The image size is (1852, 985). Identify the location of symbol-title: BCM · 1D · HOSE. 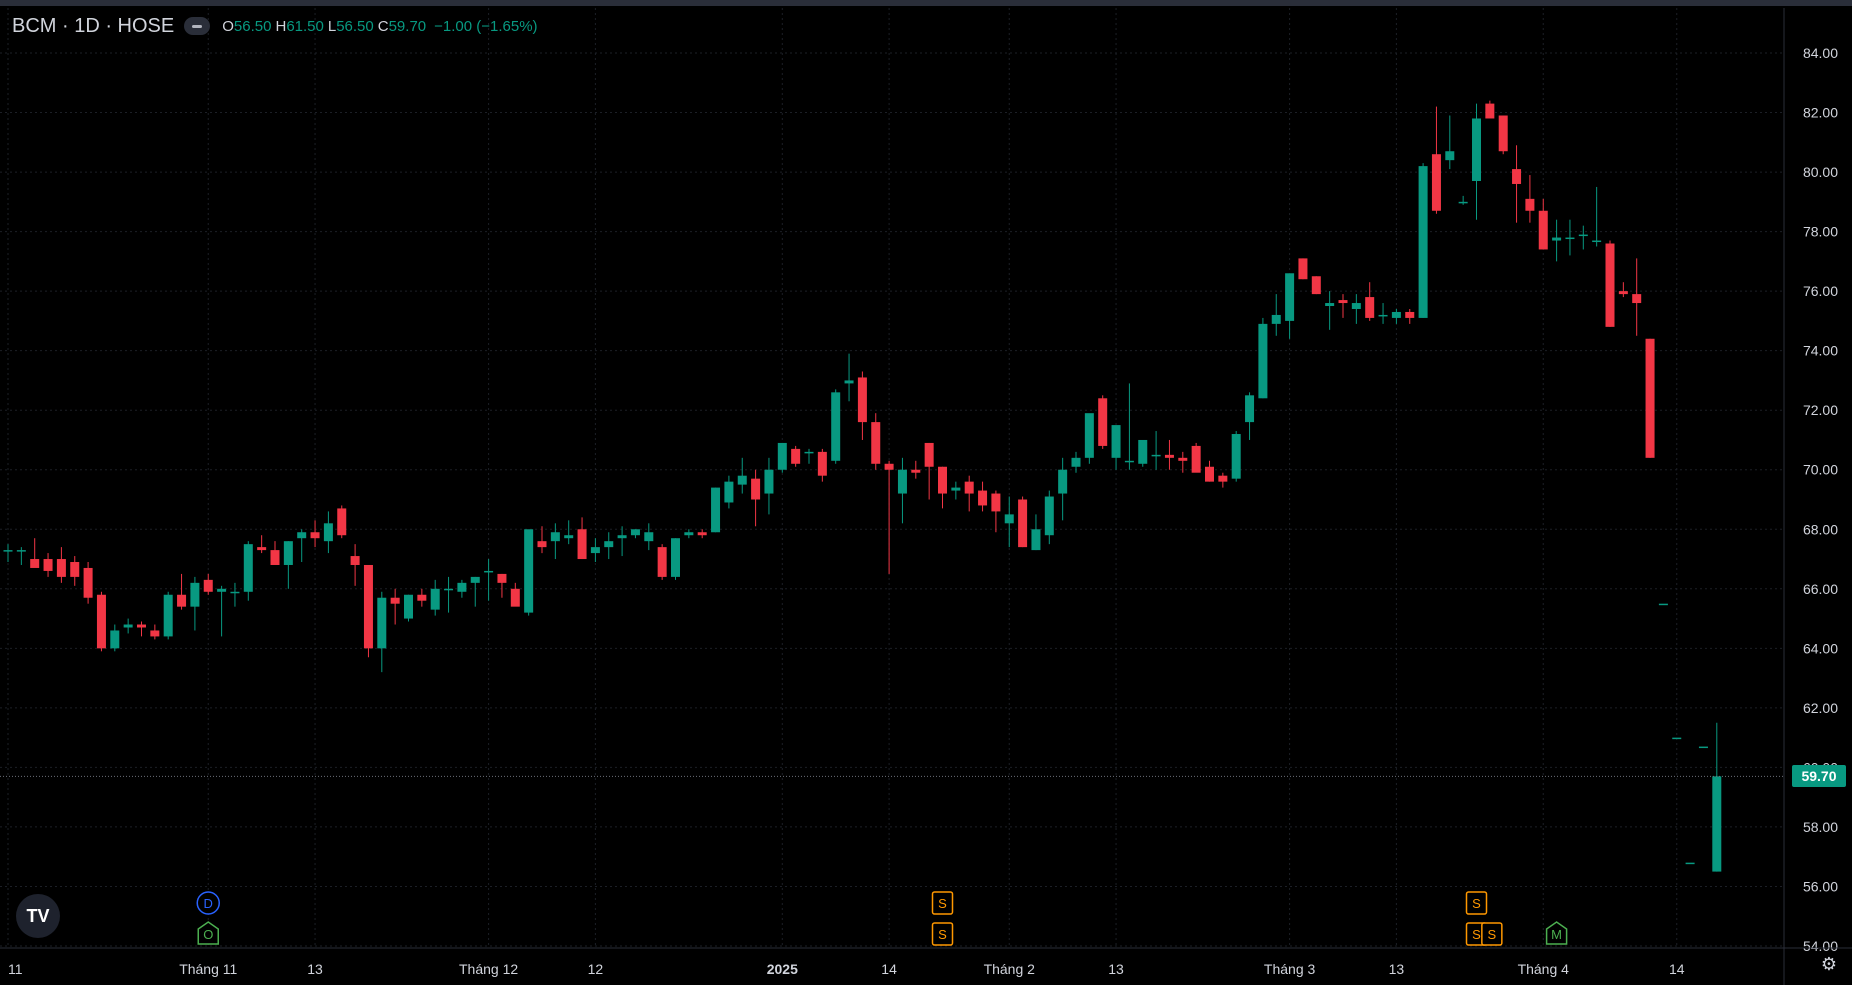
(93, 26).